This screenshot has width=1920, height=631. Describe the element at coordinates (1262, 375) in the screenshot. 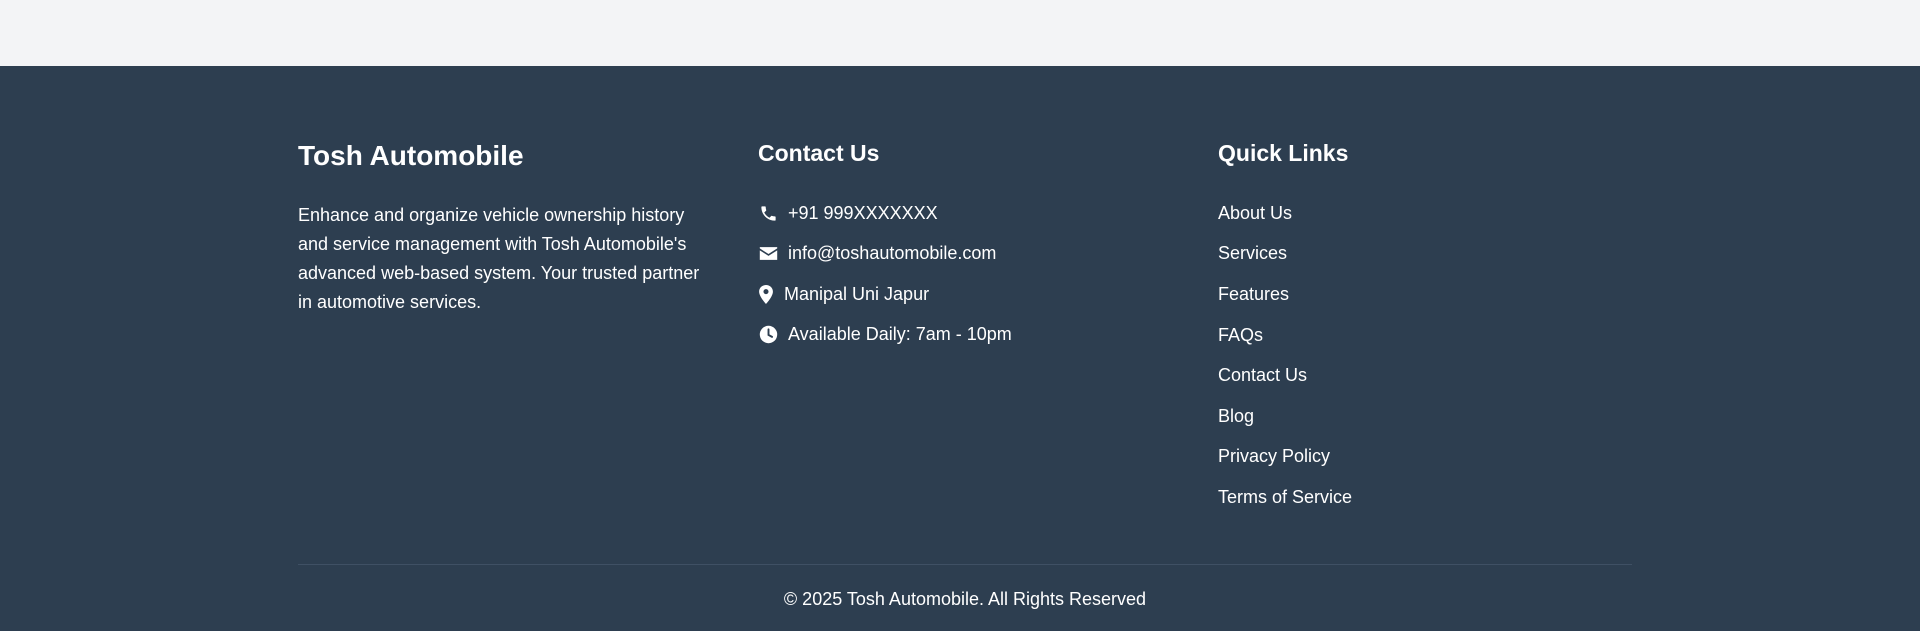

I see `link-contact-us: Contact Us` at that location.